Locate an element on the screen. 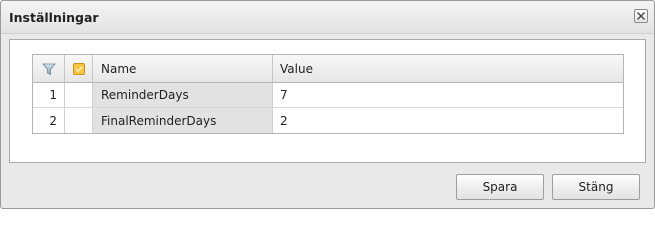 Image resolution: width=655 pixels, height=240 pixels. table-row: 1 ReminderDays 7 is located at coordinates (328, 95).